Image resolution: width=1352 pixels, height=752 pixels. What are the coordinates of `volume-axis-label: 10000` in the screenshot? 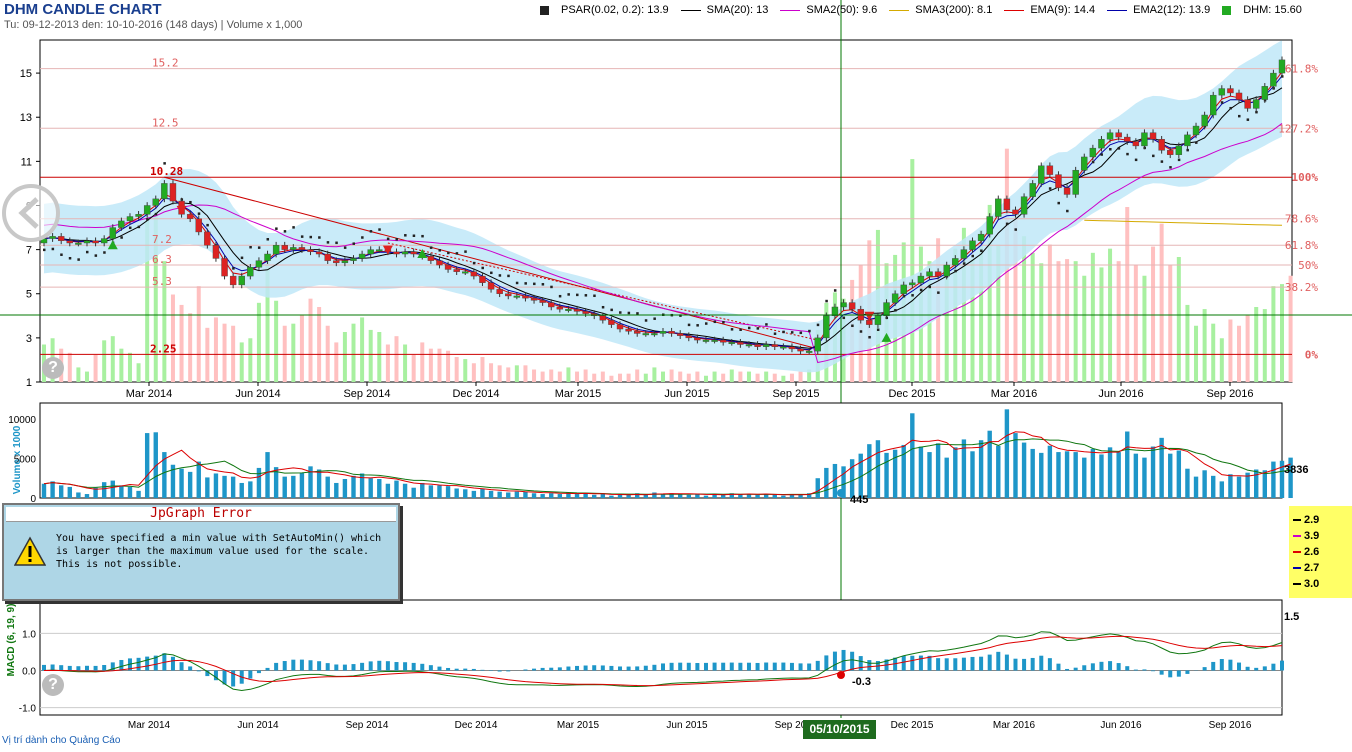 It's located at (22, 420).